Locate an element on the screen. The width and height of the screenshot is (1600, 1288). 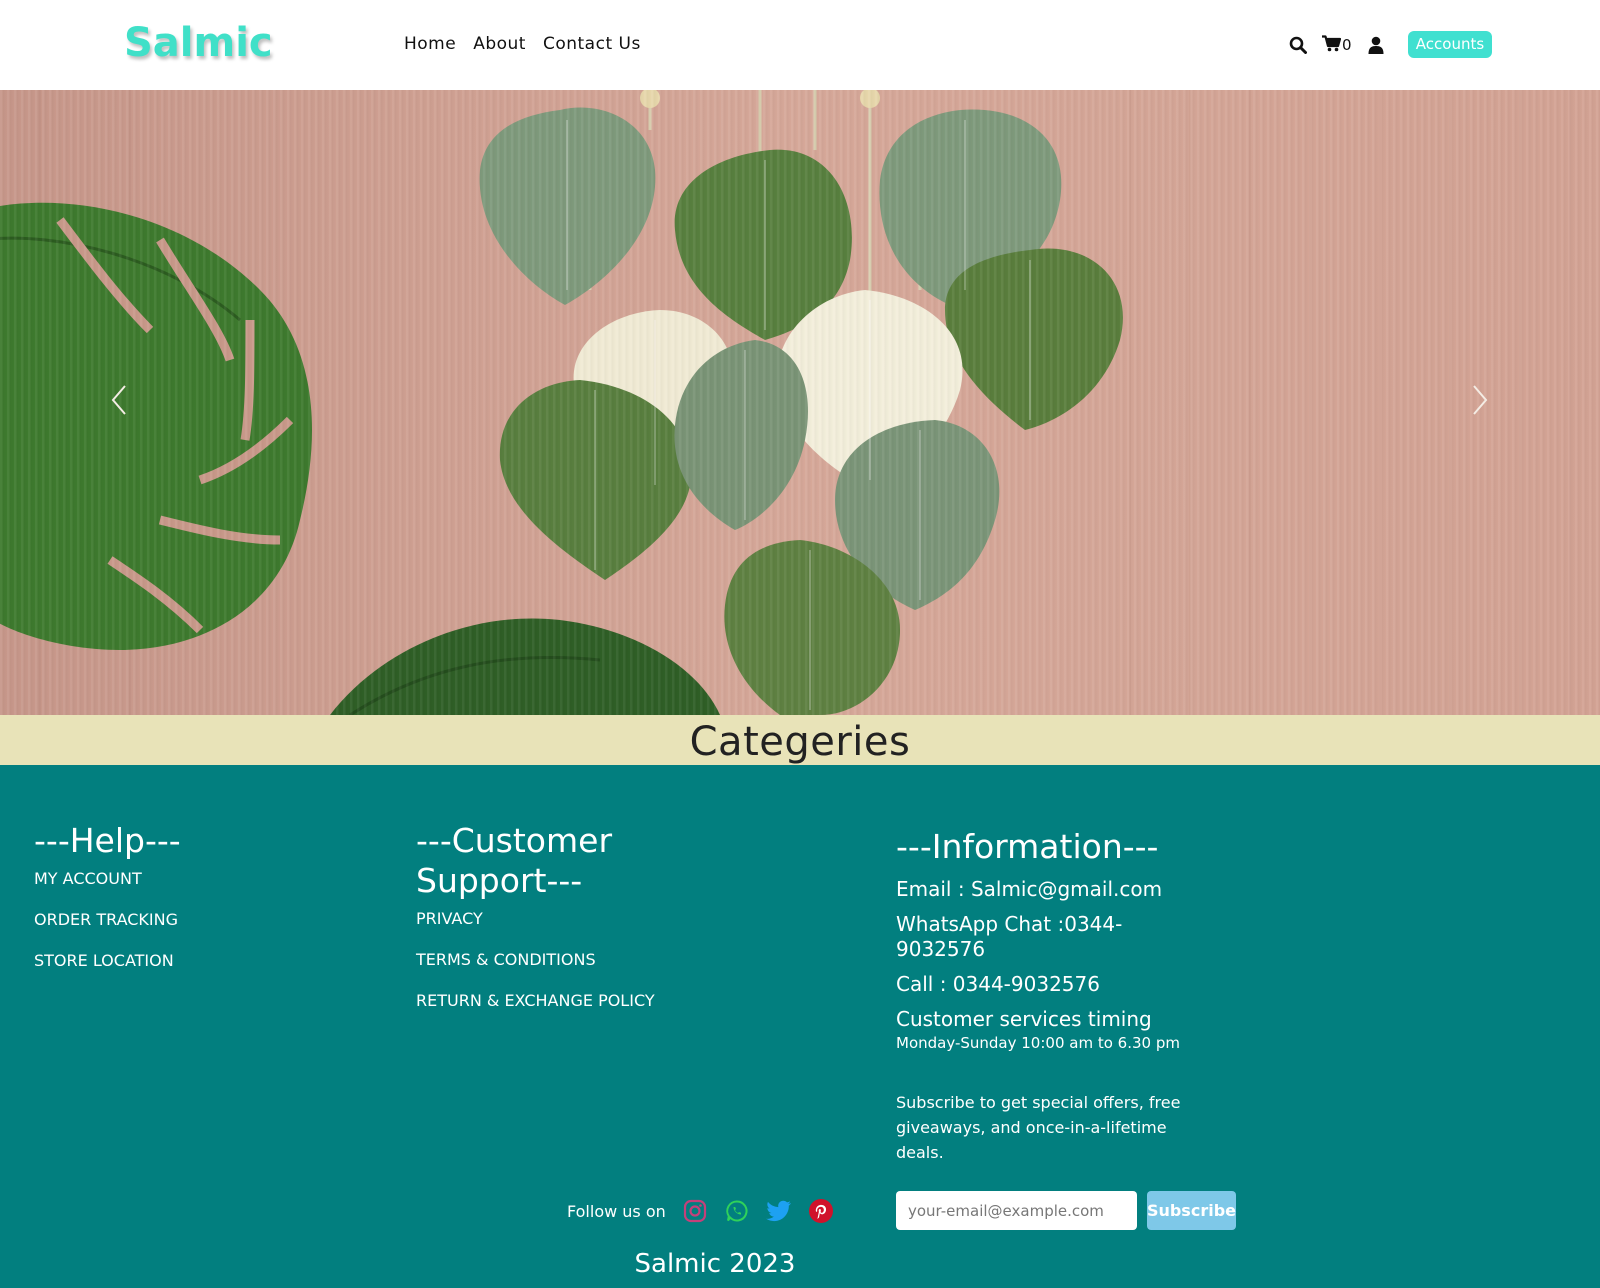
cart-icon is located at coordinates (1332, 45).